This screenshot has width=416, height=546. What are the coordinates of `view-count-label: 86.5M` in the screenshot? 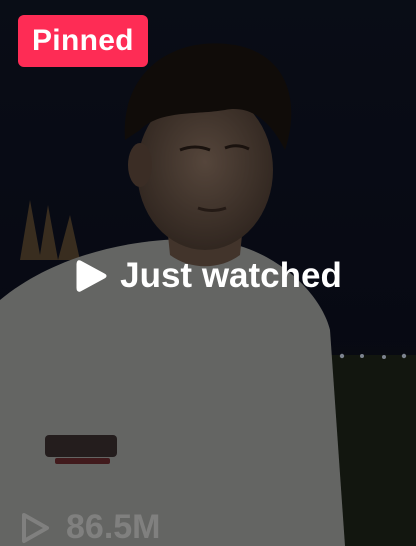 It's located at (113, 527).